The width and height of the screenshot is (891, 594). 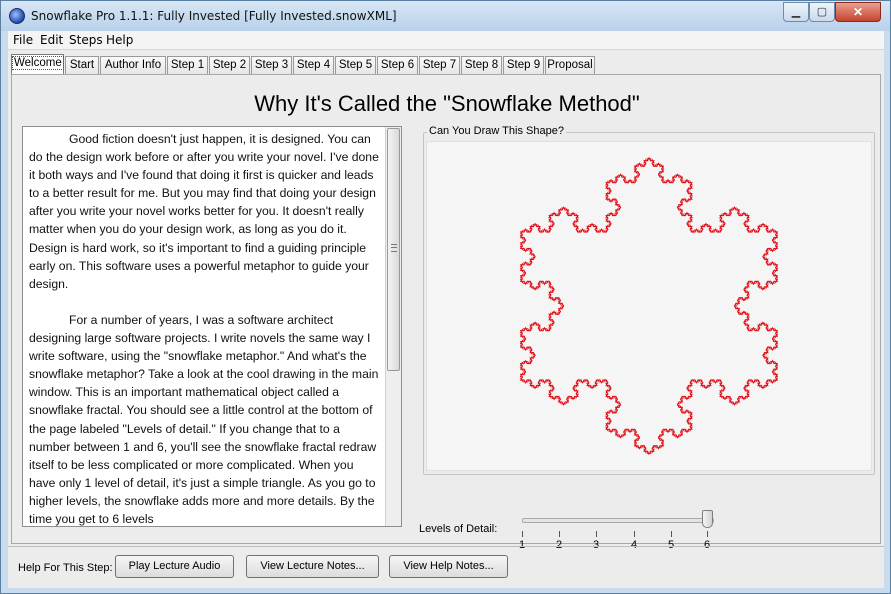 I want to click on tab-step-8: Step 8, so click(x=481, y=65).